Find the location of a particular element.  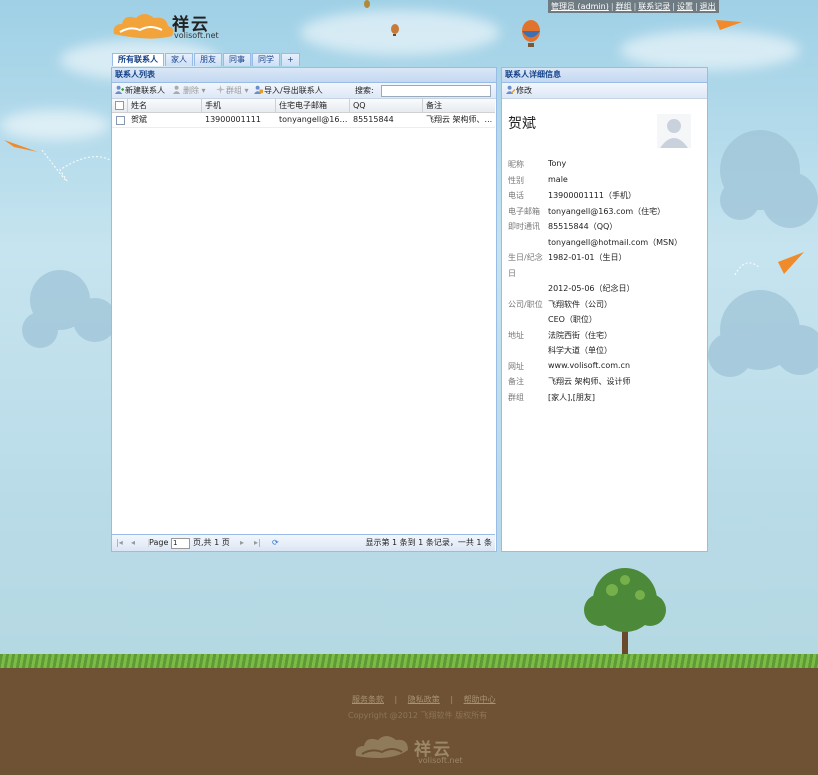

detail-value: CEO（职位） is located at coordinates (572, 319).